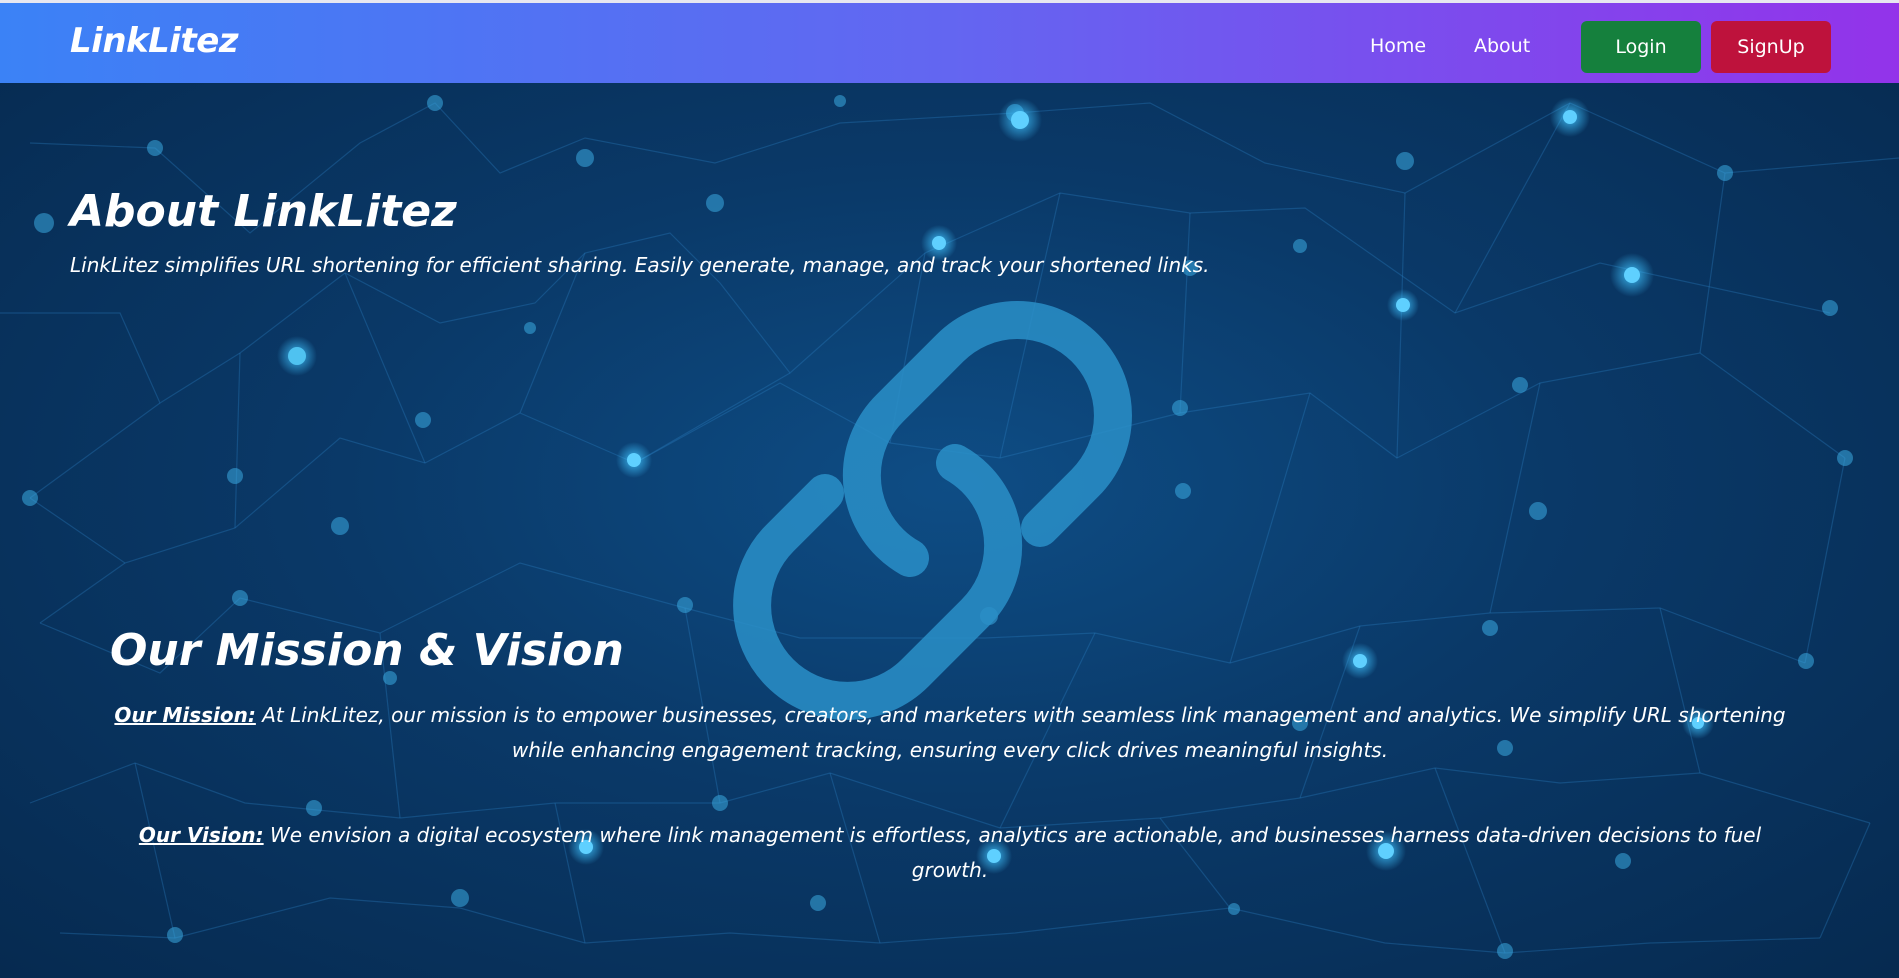  I want to click on mission-label: Our Mission:, so click(185, 715).